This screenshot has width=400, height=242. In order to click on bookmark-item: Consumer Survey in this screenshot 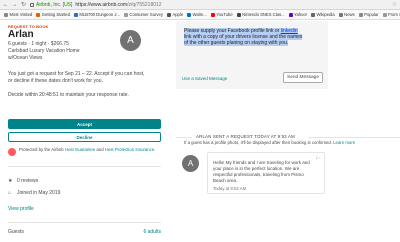, I will do `click(143, 14)`.